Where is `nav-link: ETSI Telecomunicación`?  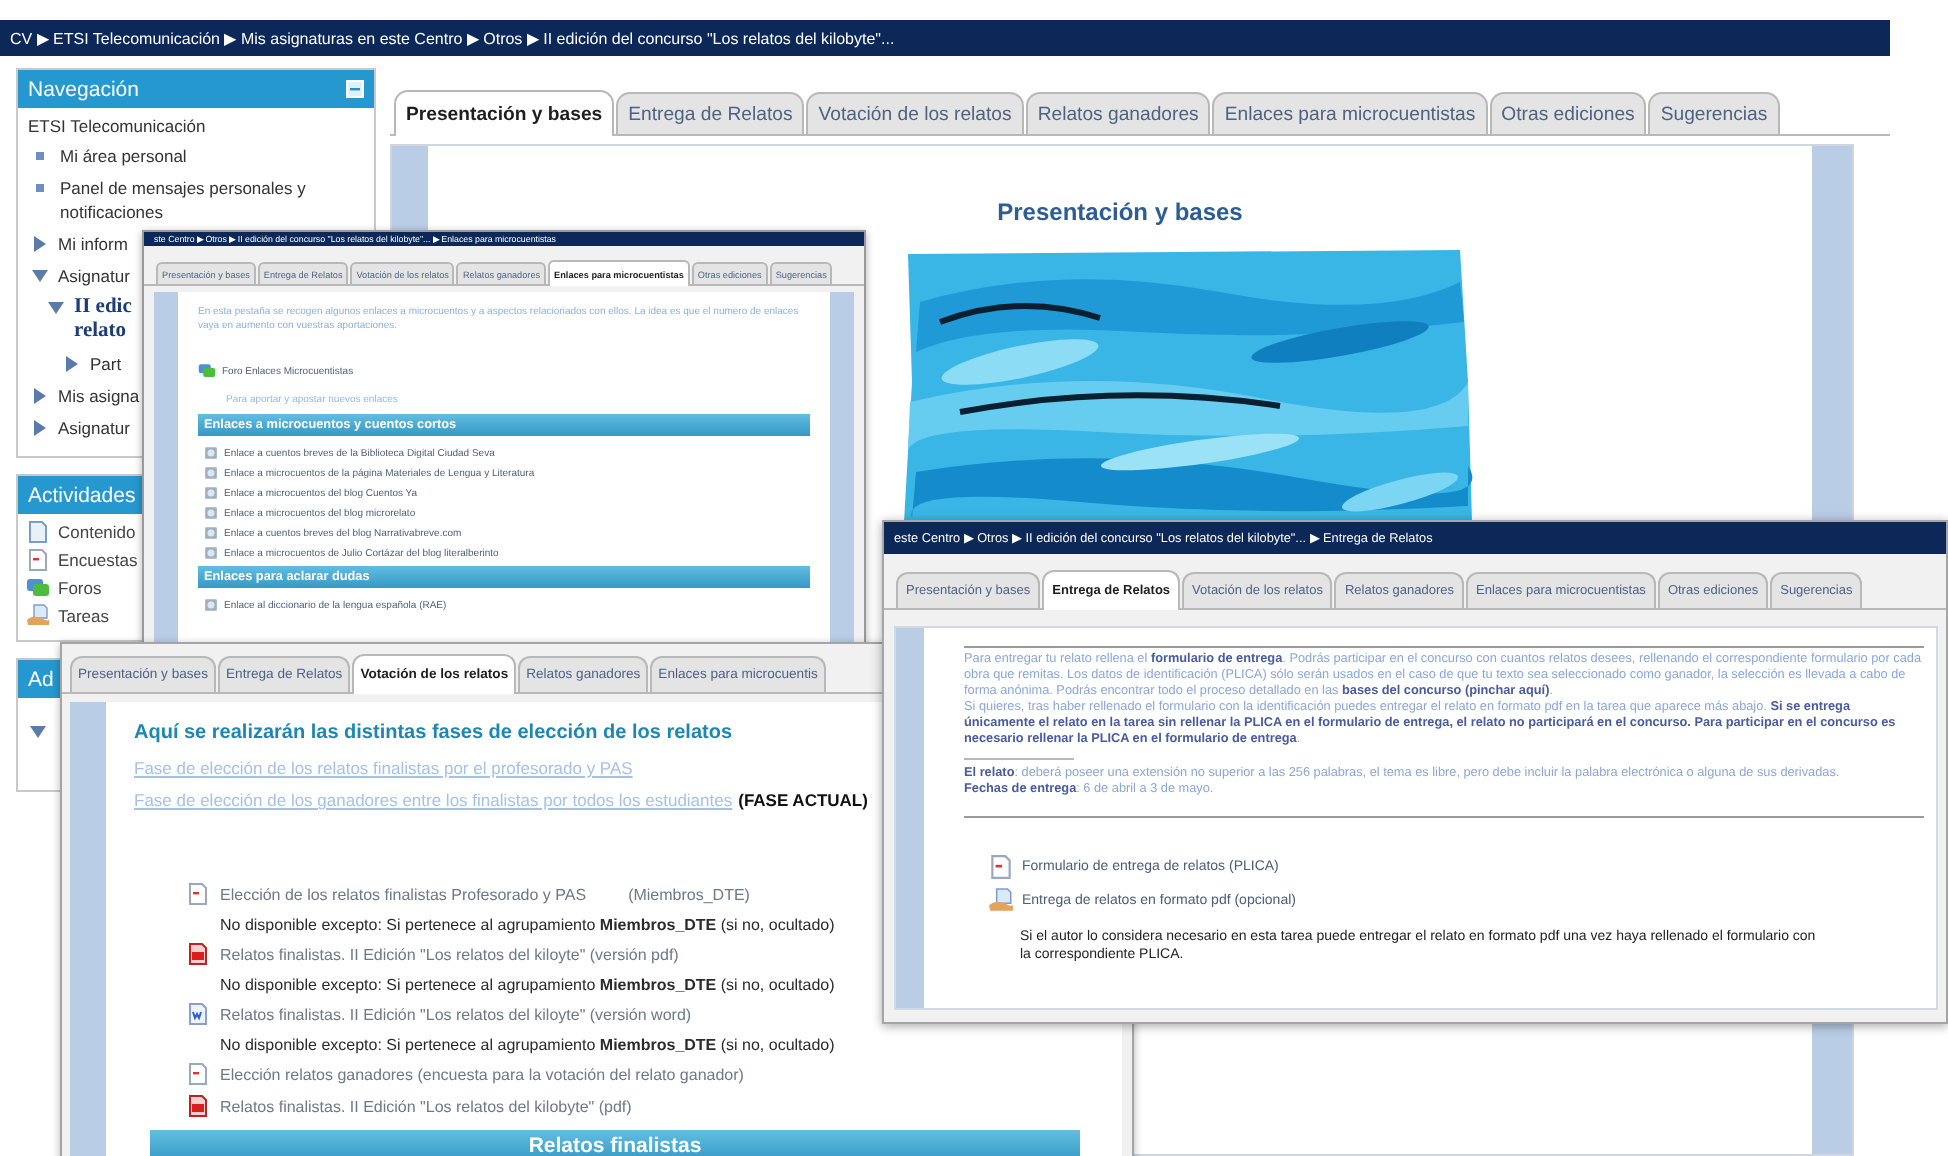 nav-link: ETSI Telecomunicación is located at coordinates (117, 126).